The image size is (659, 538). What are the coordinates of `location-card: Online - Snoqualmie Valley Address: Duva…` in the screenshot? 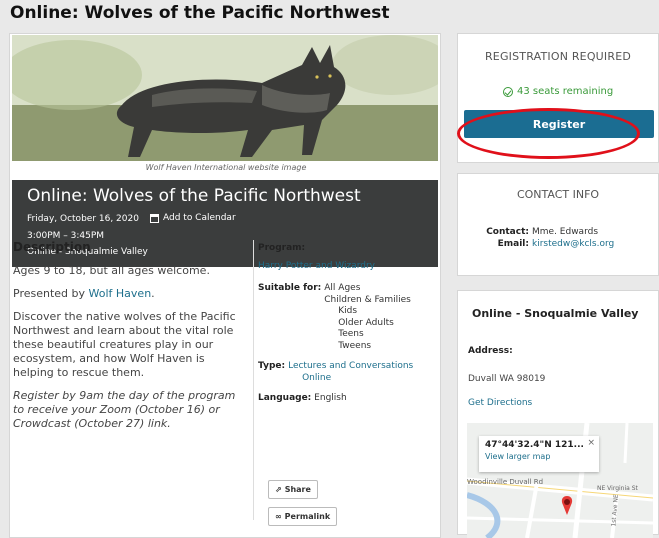 It's located at (558, 414).